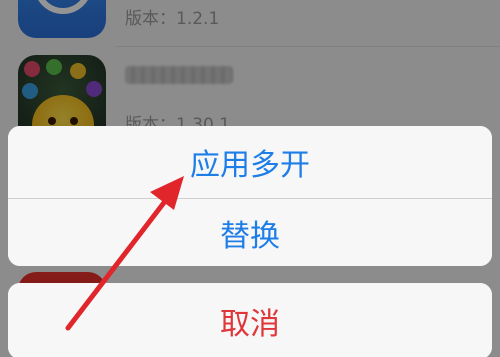 This screenshot has width=500, height=357. What do you see at coordinates (124, 253) in the screenshot?
I see `annotation-arrow-icon` at bounding box center [124, 253].